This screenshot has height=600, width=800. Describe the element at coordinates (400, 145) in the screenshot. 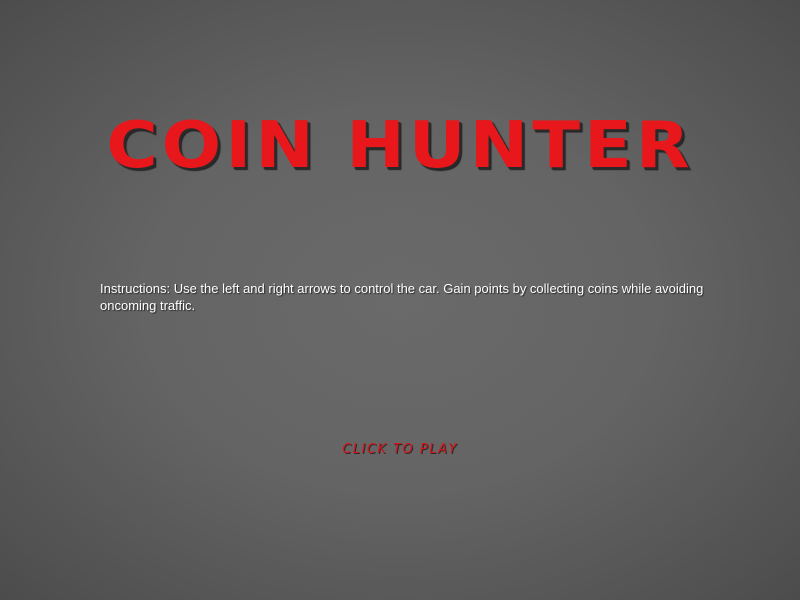

I see `game-title: COIN HUNTER` at that location.